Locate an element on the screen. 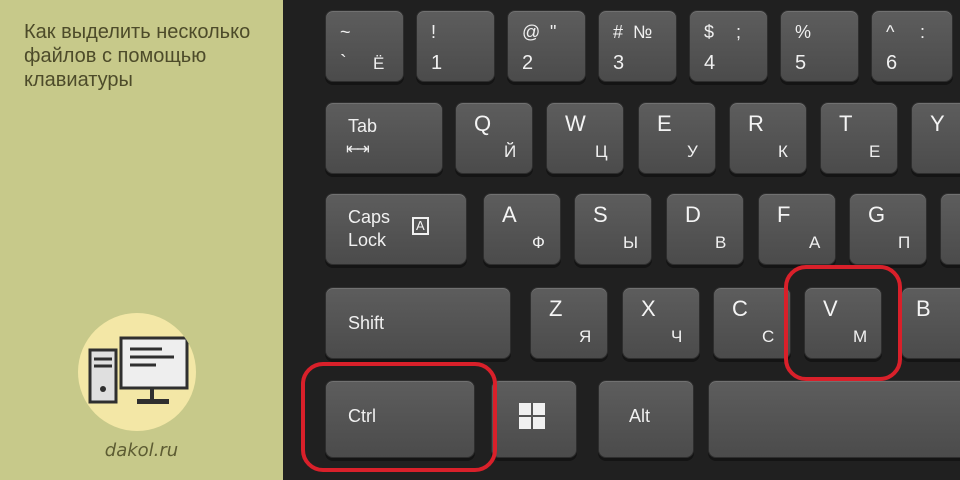 This screenshot has height=480, width=960. key-6: ^ : 6 is located at coordinates (912, 46).